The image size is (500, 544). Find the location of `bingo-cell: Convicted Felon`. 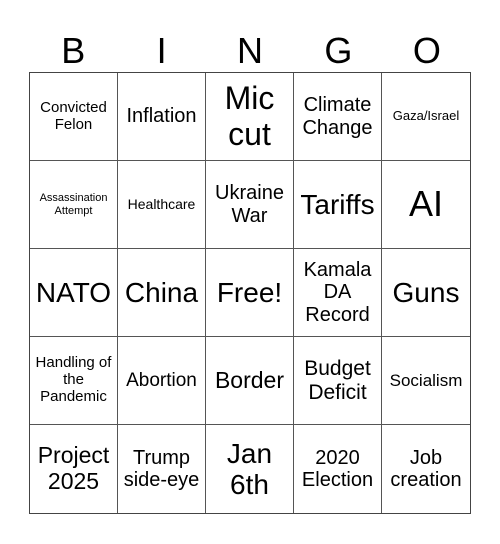

bingo-cell: Convicted Felon is located at coordinates (74, 117).